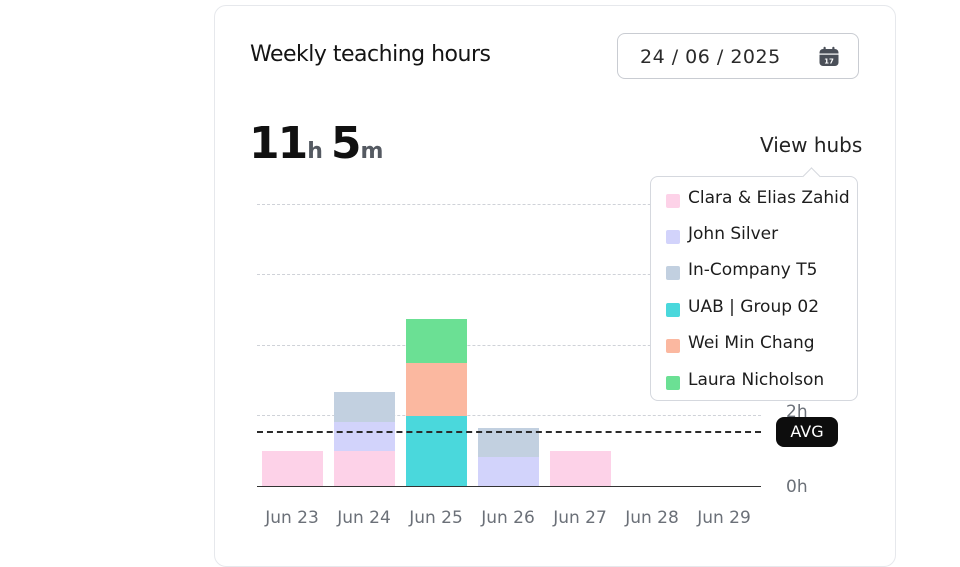 This screenshot has width=960, height=567. Describe the element at coordinates (292, 518) in the screenshot. I see `x-tick-label: Jun 23` at that location.